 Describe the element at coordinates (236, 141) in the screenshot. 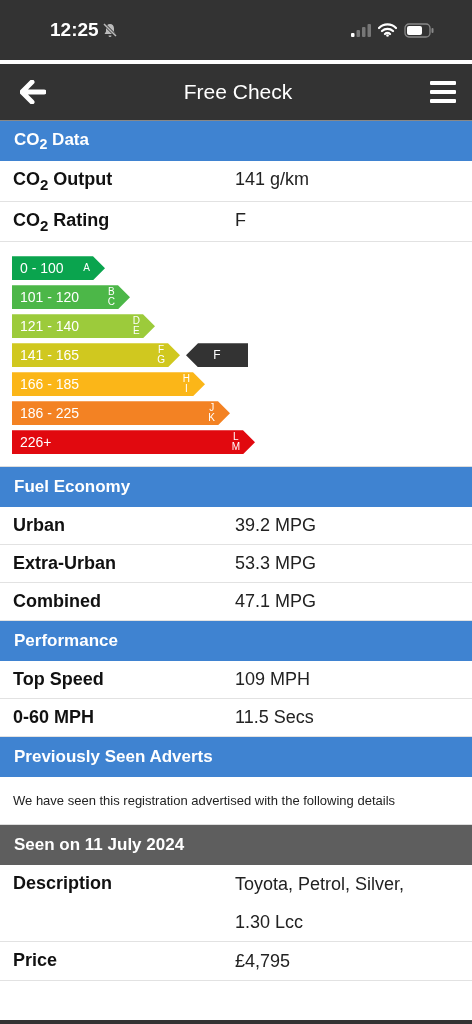

I see `section-header: CO$_{2}$ Data` at that location.